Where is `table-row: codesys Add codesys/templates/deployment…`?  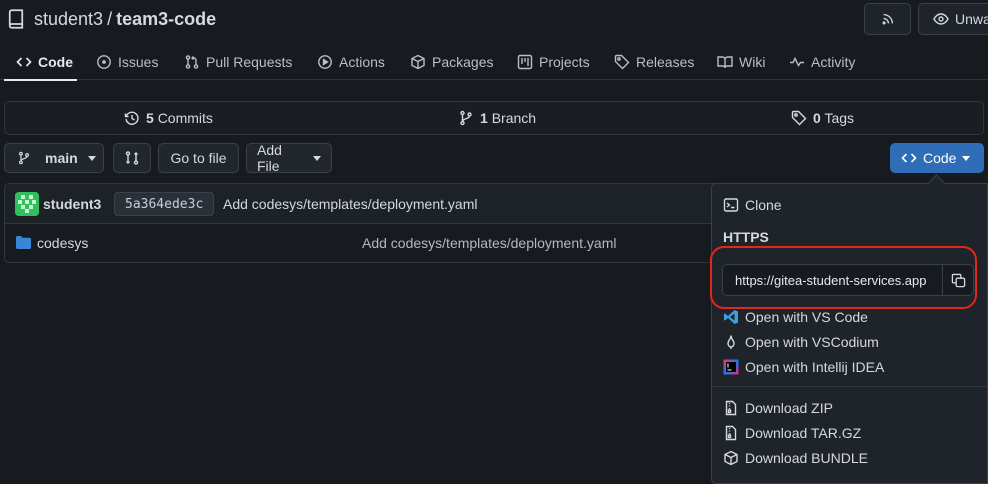 table-row: codesys Add codesys/templates/deployment… is located at coordinates (374, 243).